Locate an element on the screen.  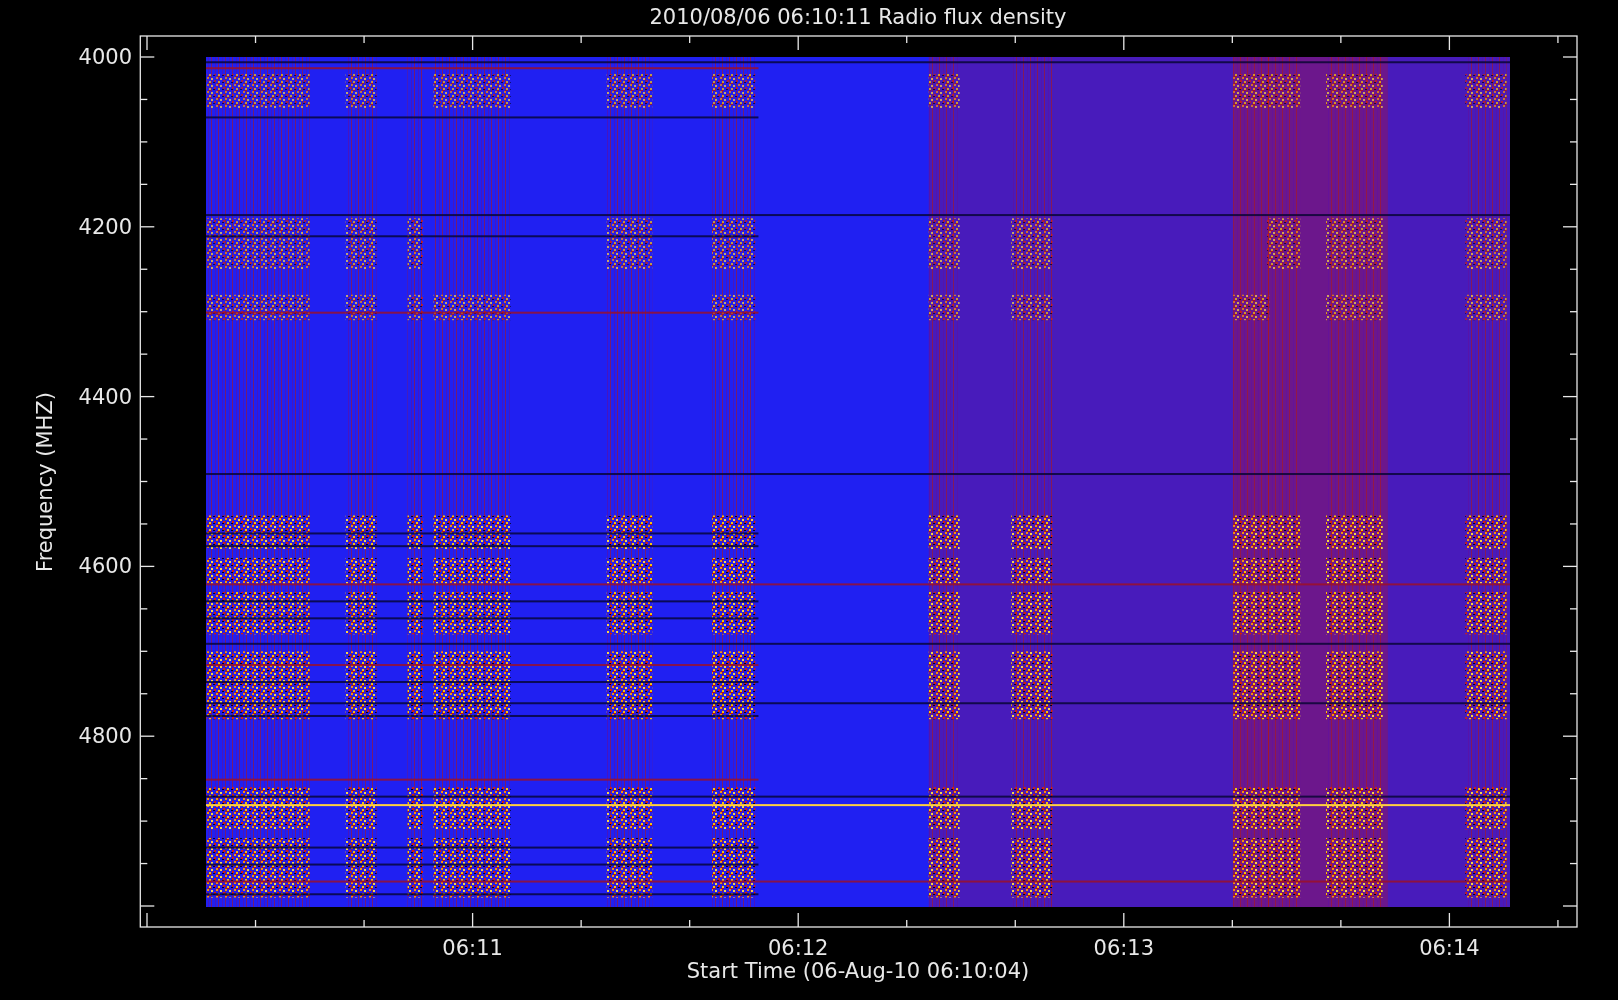
x-tick-label: 06:11 is located at coordinates (472, 948).